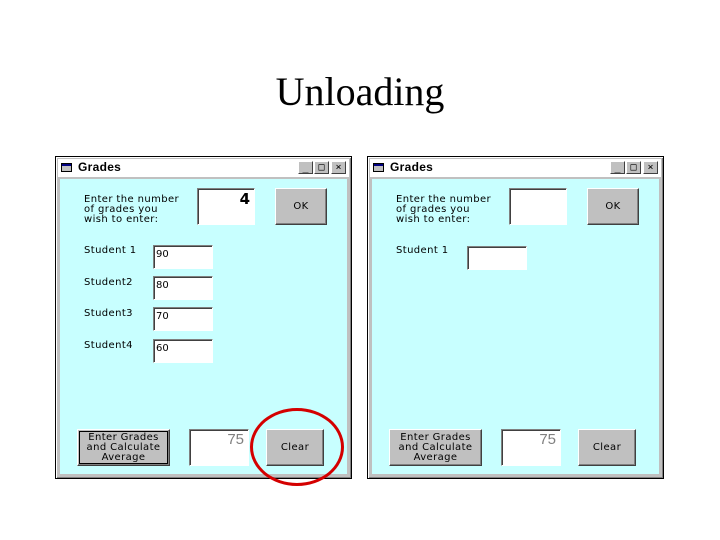  I want to click on student-4-label: Student4, so click(108, 345).